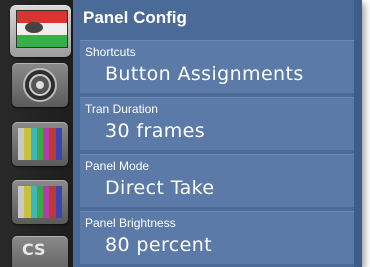 The image size is (370, 267). Describe the element at coordinates (121, 109) in the screenshot. I see `setting-label: Tran Duration` at that location.